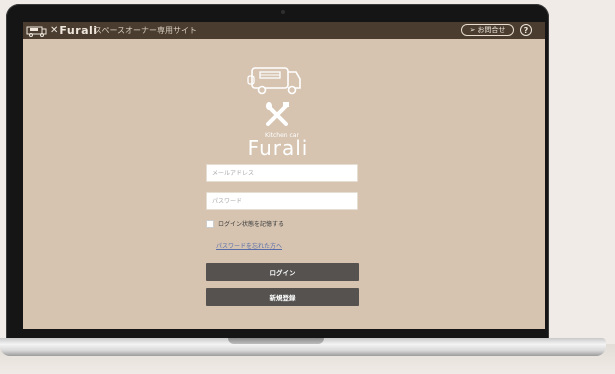 The height and width of the screenshot is (374, 615). Describe the element at coordinates (282, 201) in the screenshot. I see `password-field` at that location.